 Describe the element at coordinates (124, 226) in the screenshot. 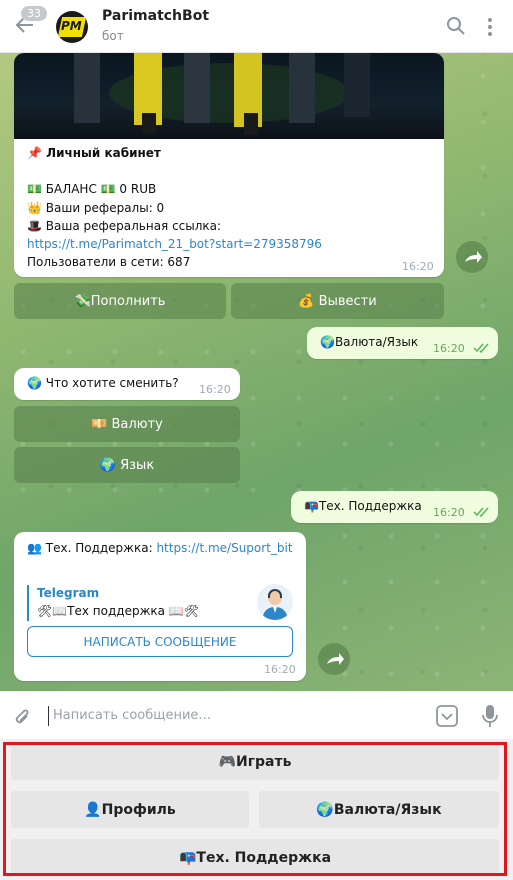

I see `card-referral-label: 🎩 Ваша реферальная ссылка:` at that location.